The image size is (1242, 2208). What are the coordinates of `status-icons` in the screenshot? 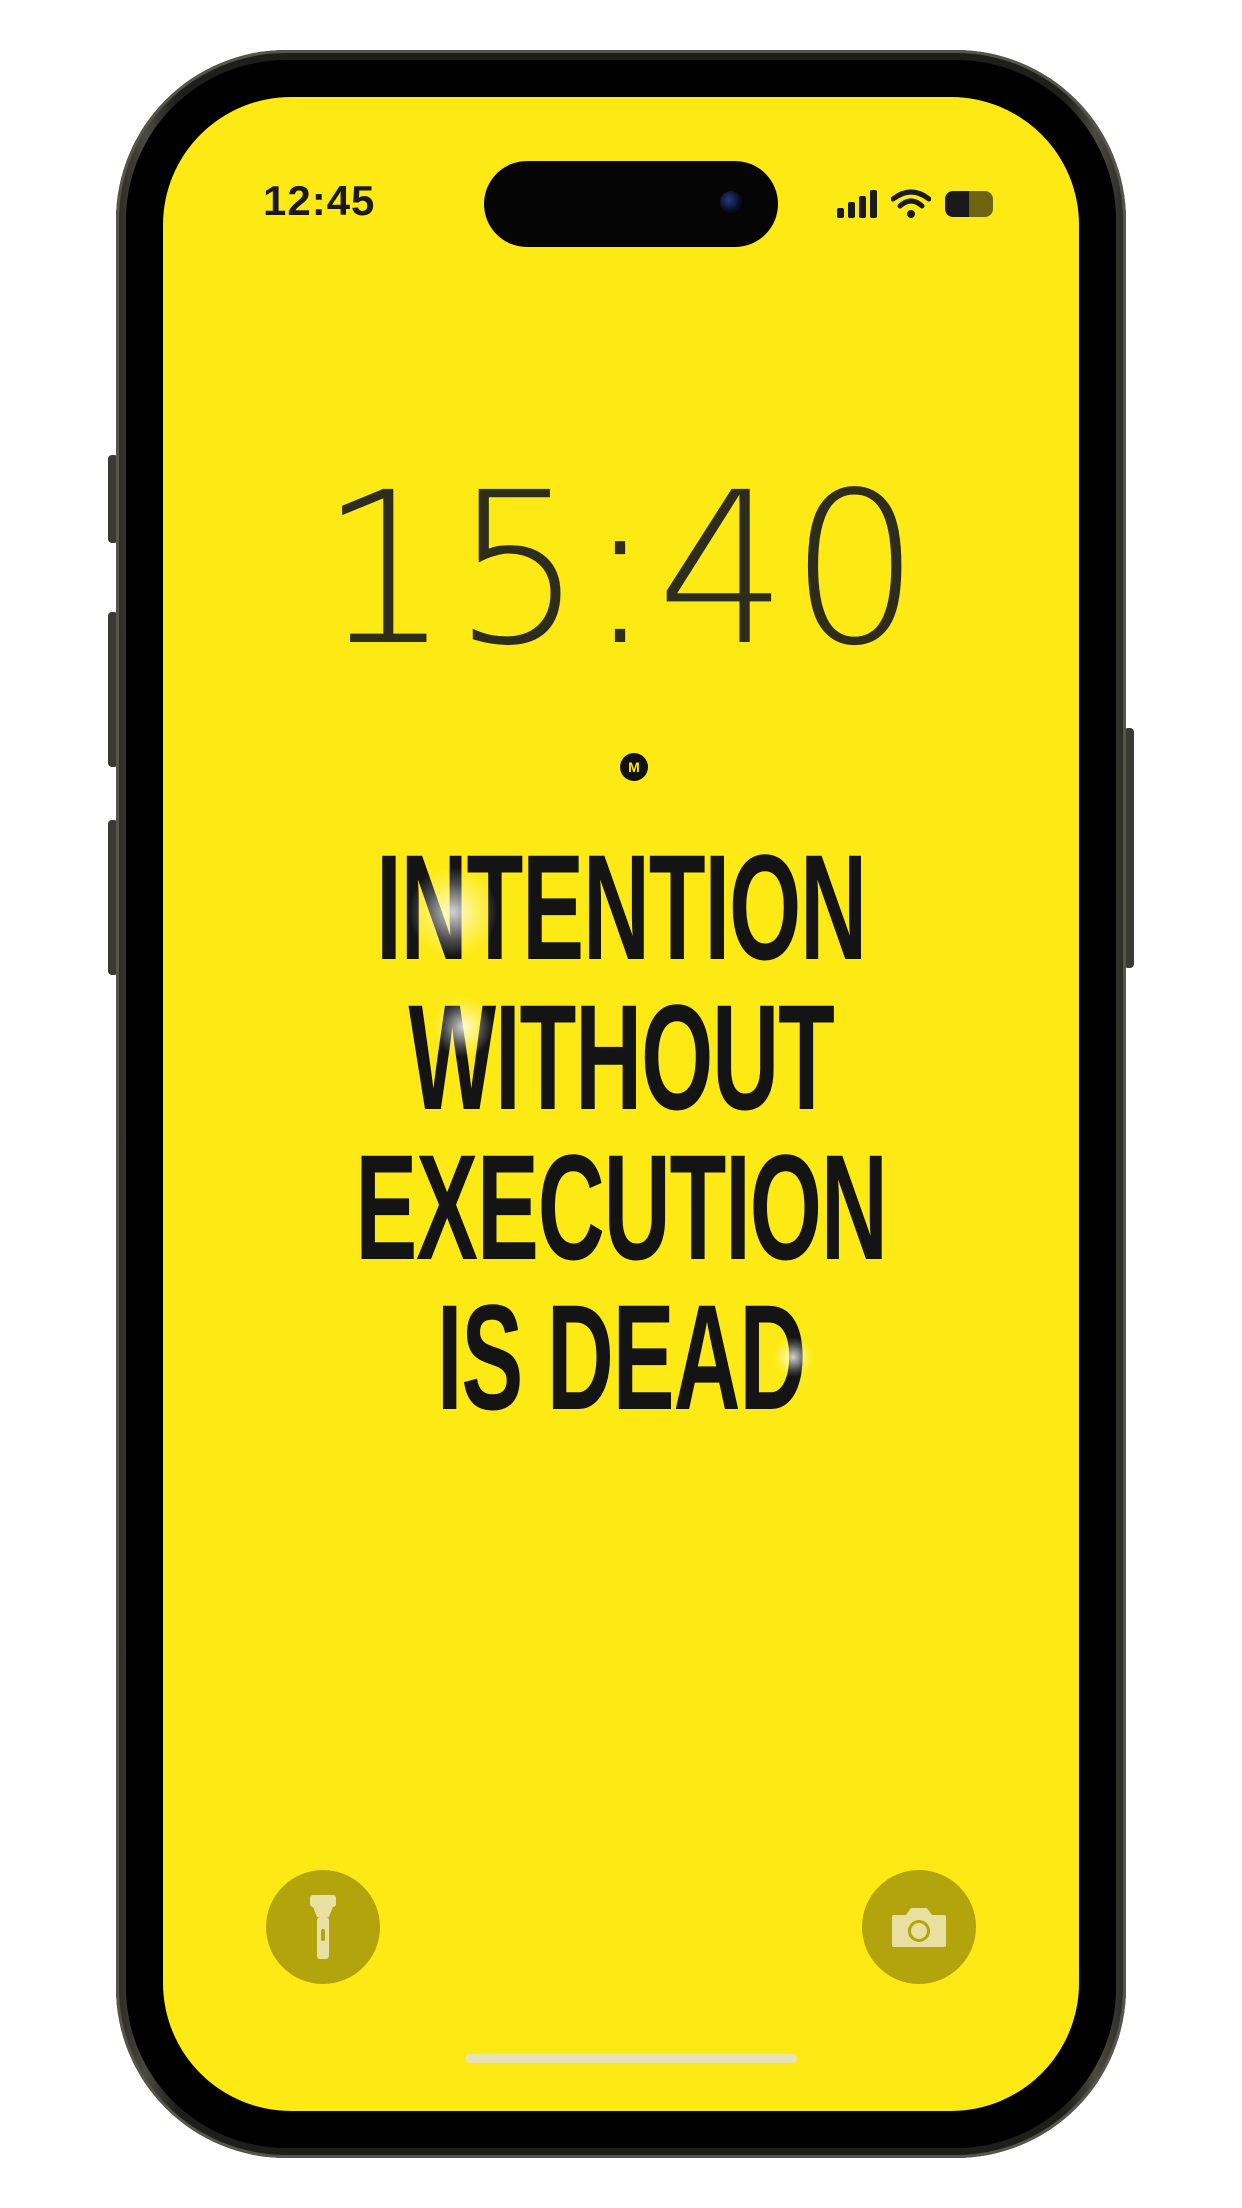 It's located at (915, 204).